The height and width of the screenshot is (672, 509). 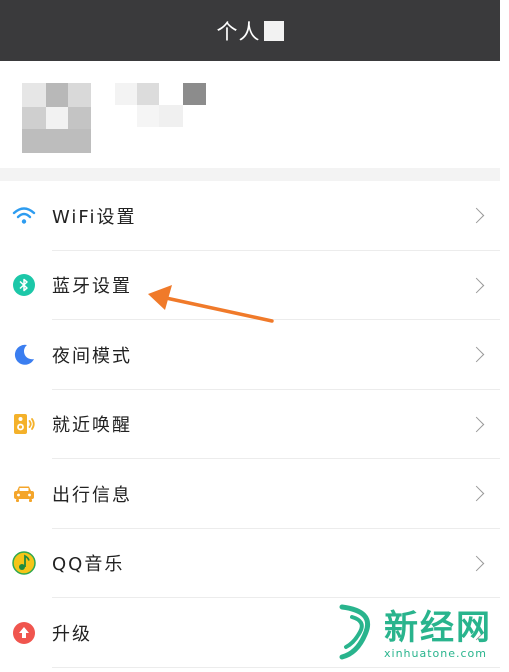 I want to click on watermark-title: 新经网, so click(x=438, y=627).